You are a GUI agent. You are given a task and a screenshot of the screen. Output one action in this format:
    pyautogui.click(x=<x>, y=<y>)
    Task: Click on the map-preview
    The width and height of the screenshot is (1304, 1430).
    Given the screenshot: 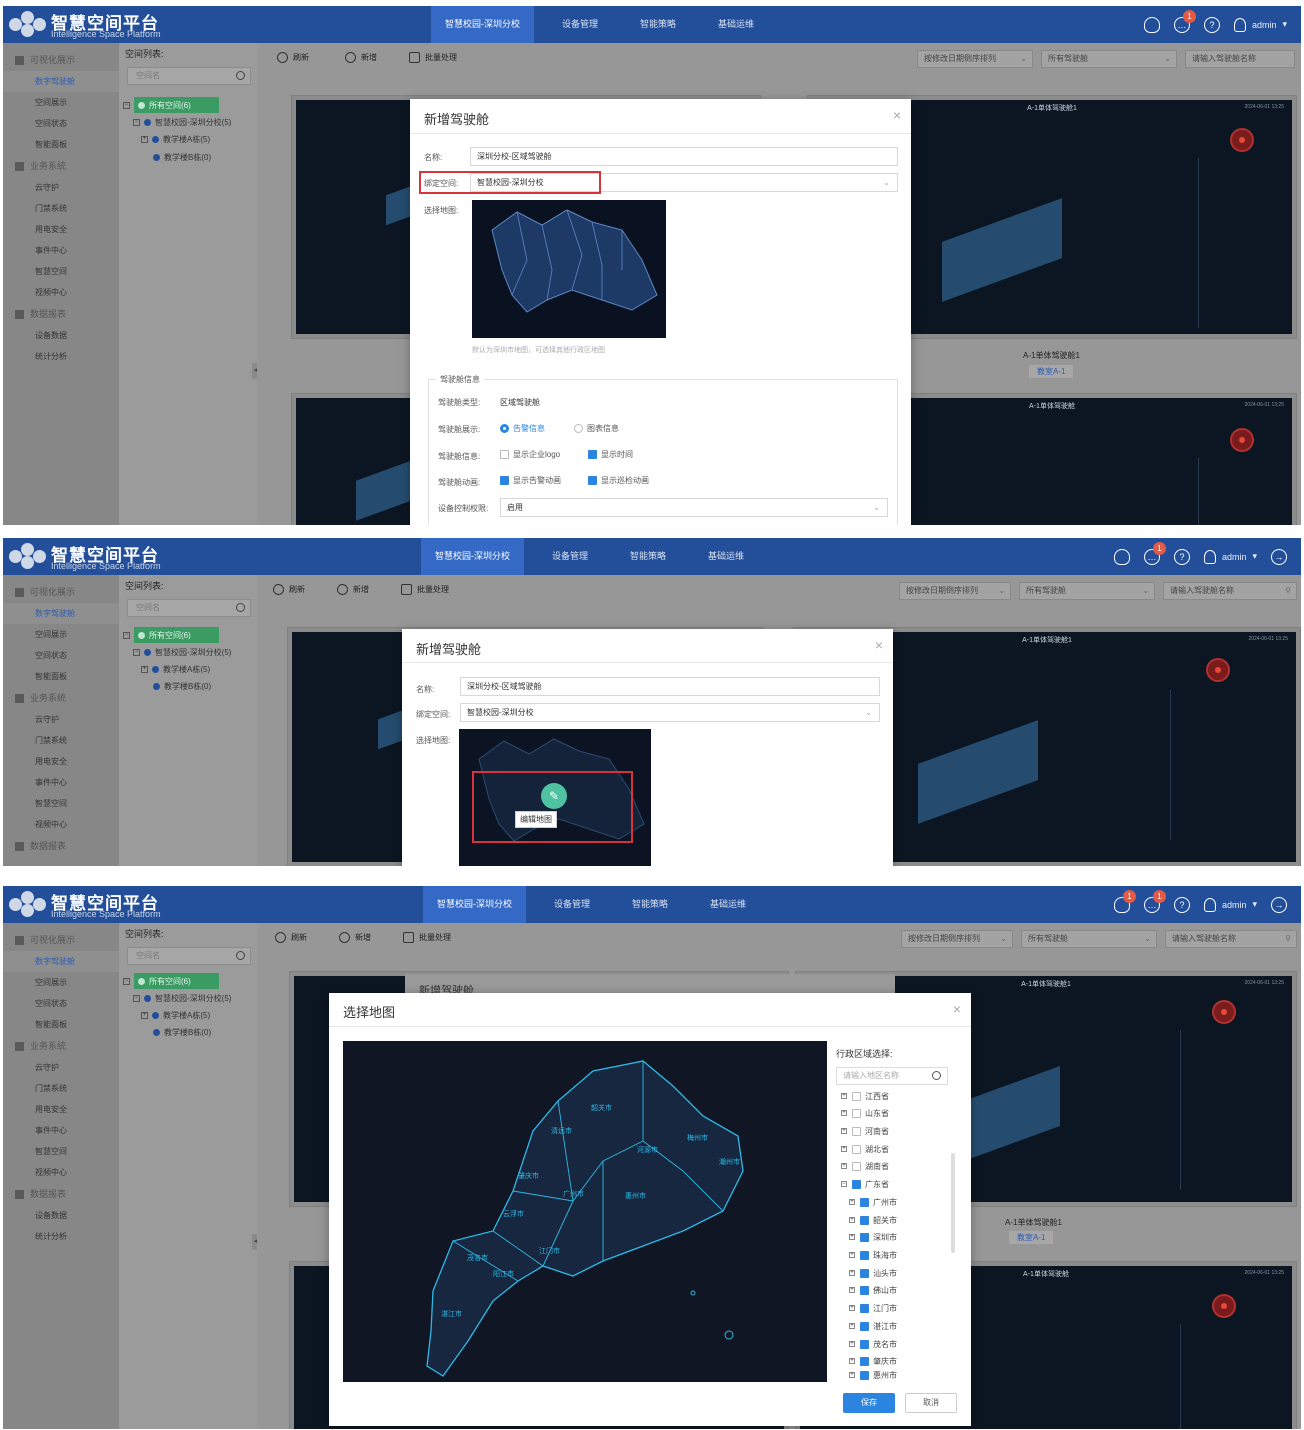 What is the action you would take?
    pyautogui.click(x=569, y=269)
    